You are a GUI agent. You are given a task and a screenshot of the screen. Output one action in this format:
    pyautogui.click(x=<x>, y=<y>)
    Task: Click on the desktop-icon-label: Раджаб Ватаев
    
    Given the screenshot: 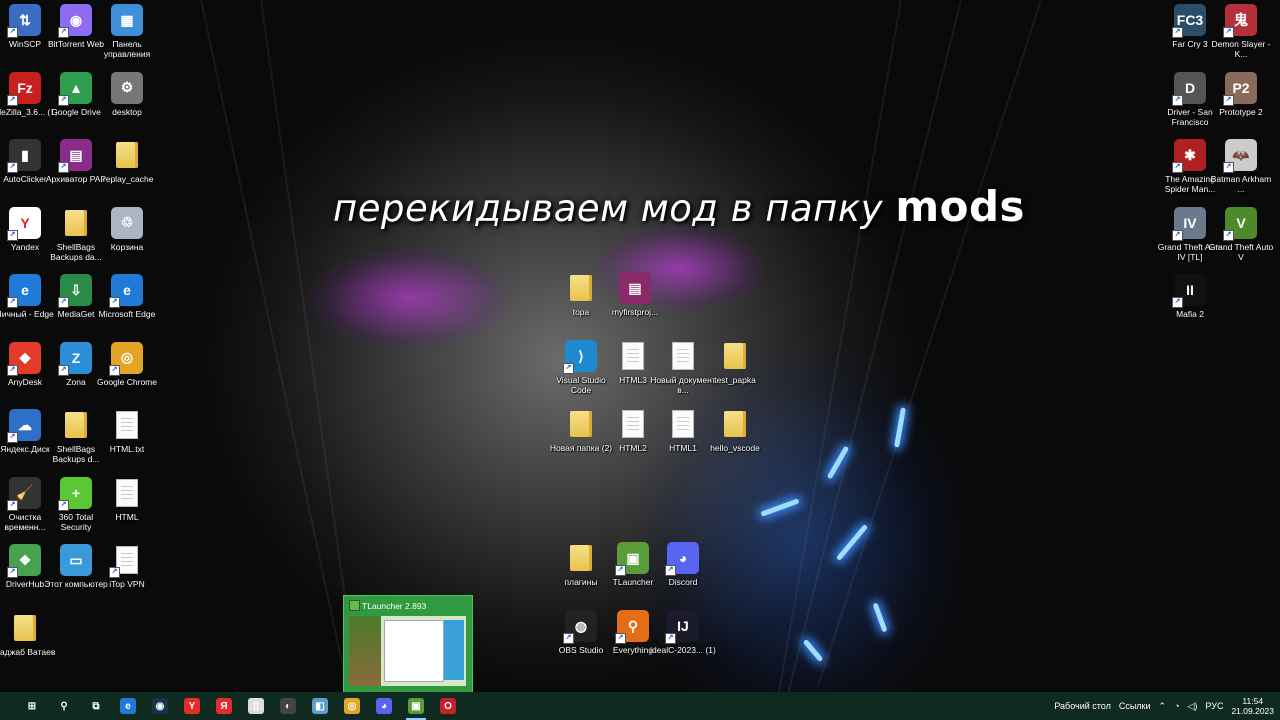 What is the action you would take?
    pyautogui.click(x=28, y=651)
    